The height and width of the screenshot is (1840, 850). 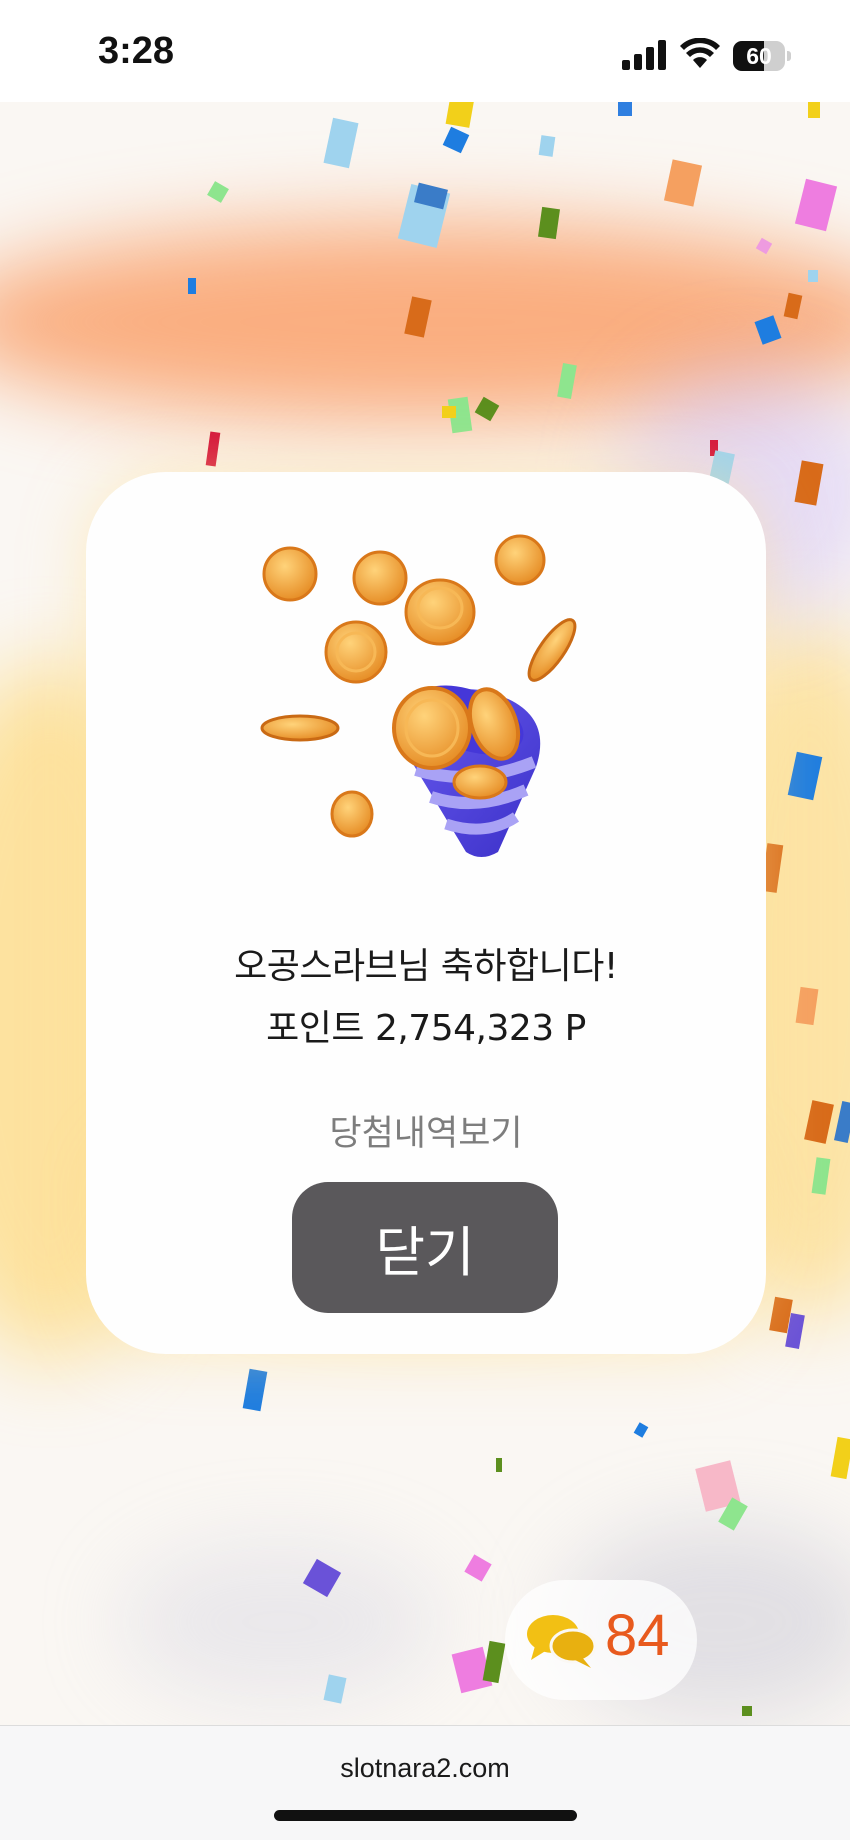 What do you see at coordinates (425, 1768) in the screenshot?
I see `url-text: slotnara2.com` at bounding box center [425, 1768].